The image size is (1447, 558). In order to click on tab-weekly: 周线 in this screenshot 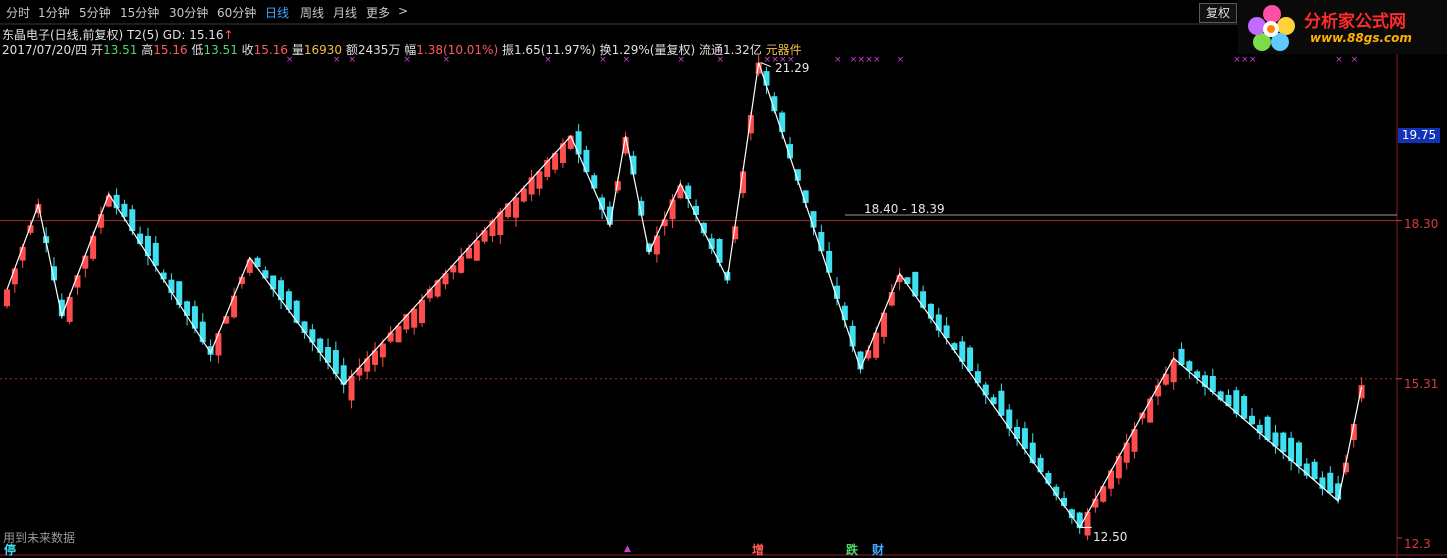, I will do `click(312, 12)`.